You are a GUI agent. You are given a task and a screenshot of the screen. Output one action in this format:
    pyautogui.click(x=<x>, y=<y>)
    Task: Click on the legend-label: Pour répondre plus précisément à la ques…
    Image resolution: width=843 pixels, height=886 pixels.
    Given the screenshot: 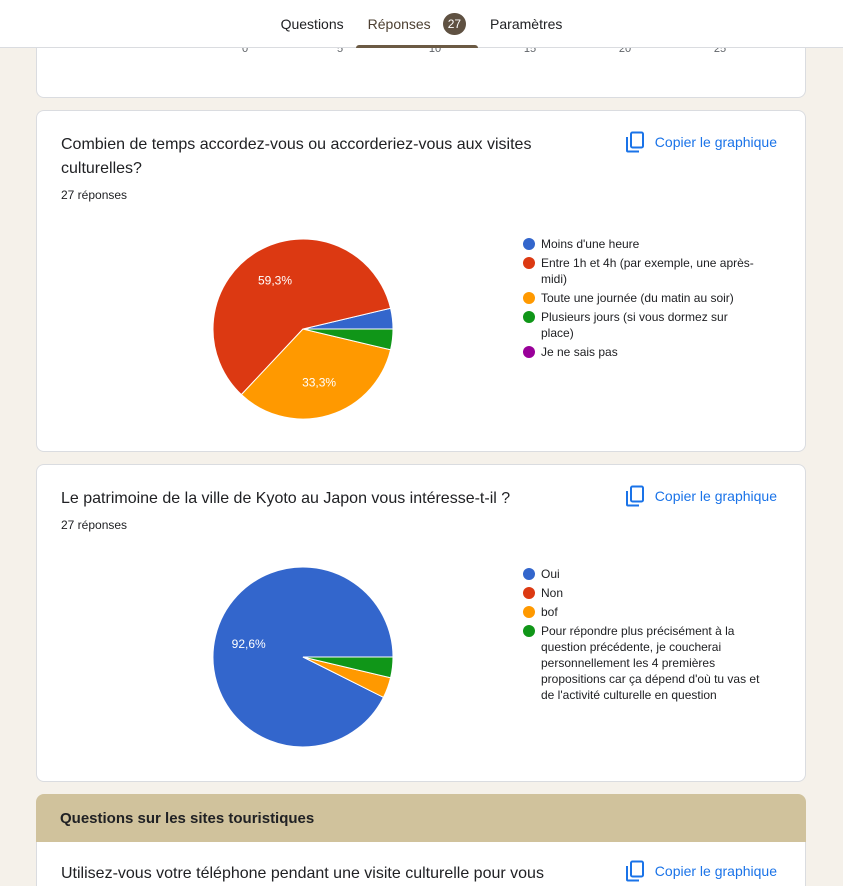 What is the action you would take?
    pyautogui.click(x=650, y=663)
    